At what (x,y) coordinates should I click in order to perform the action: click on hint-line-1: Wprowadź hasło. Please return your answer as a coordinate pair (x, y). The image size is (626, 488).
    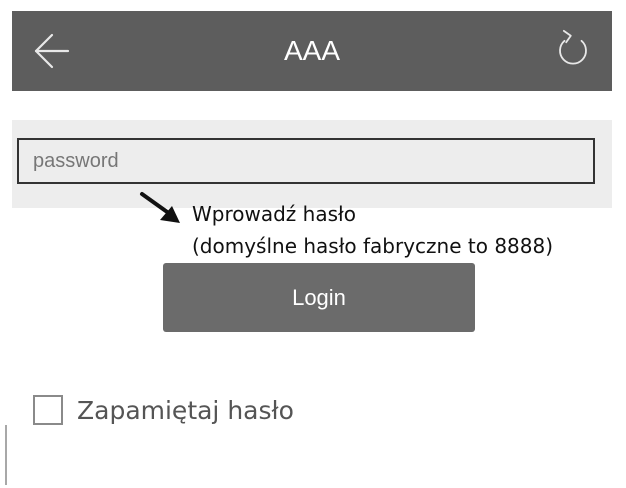
    Looking at the image, I should click on (274, 214).